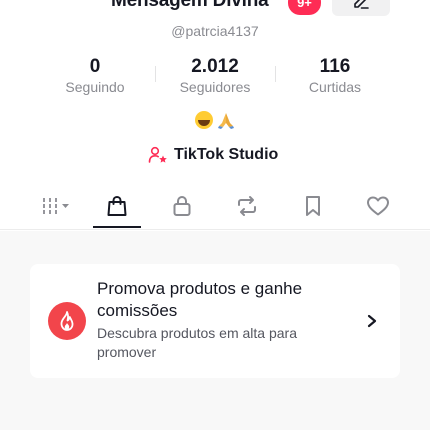 The height and width of the screenshot is (430, 430). Describe the element at coordinates (372, 321) in the screenshot. I see `chevron-right-icon` at that location.